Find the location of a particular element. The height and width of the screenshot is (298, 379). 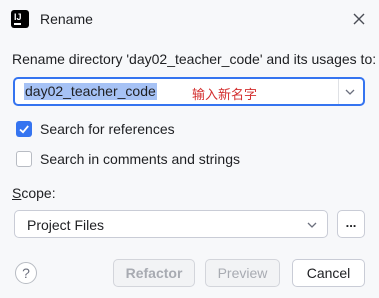

dialog-title: Rename is located at coordinates (66, 19).